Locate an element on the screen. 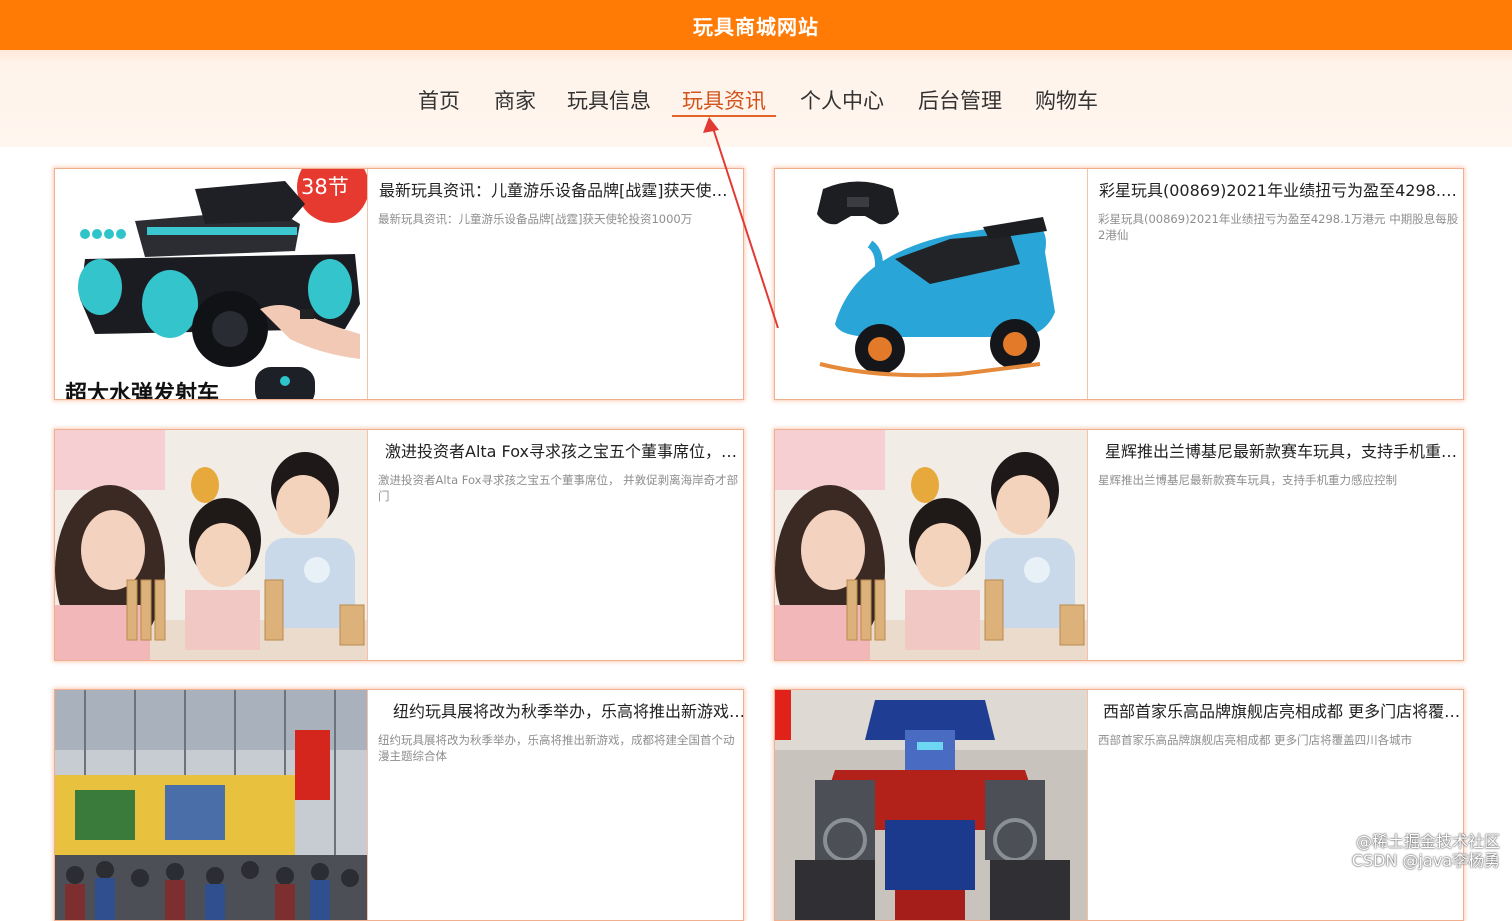 This screenshot has height=921, width=1512. nav-item-merchants: 商家 is located at coordinates (515, 100).